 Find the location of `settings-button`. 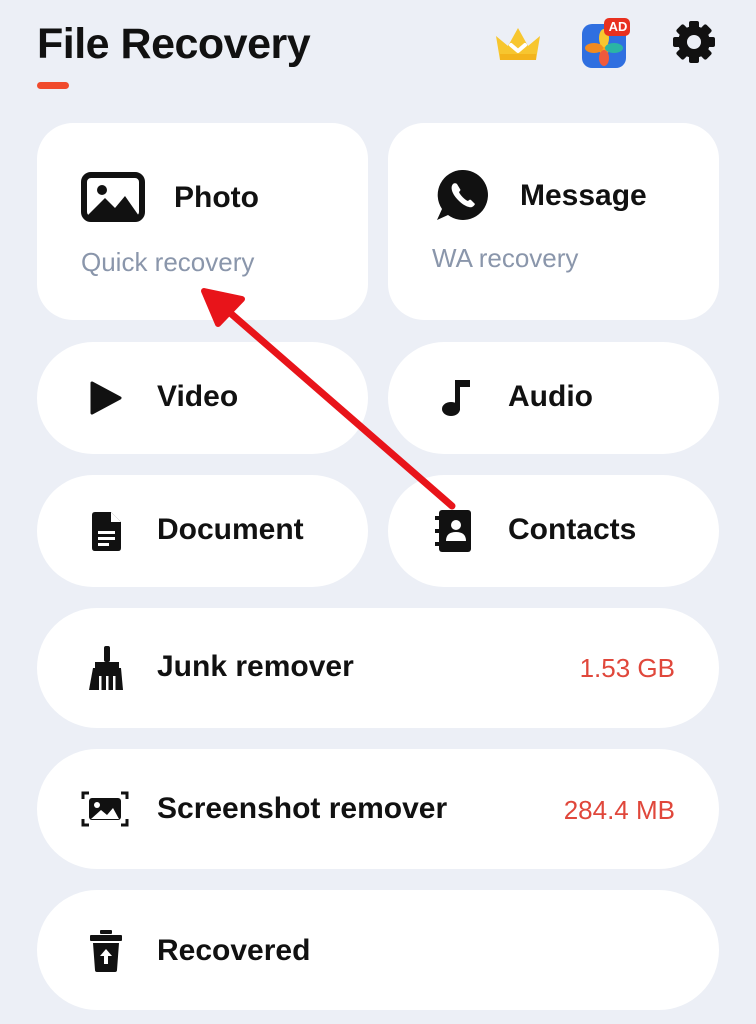

settings-button is located at coordinates (694, 44).